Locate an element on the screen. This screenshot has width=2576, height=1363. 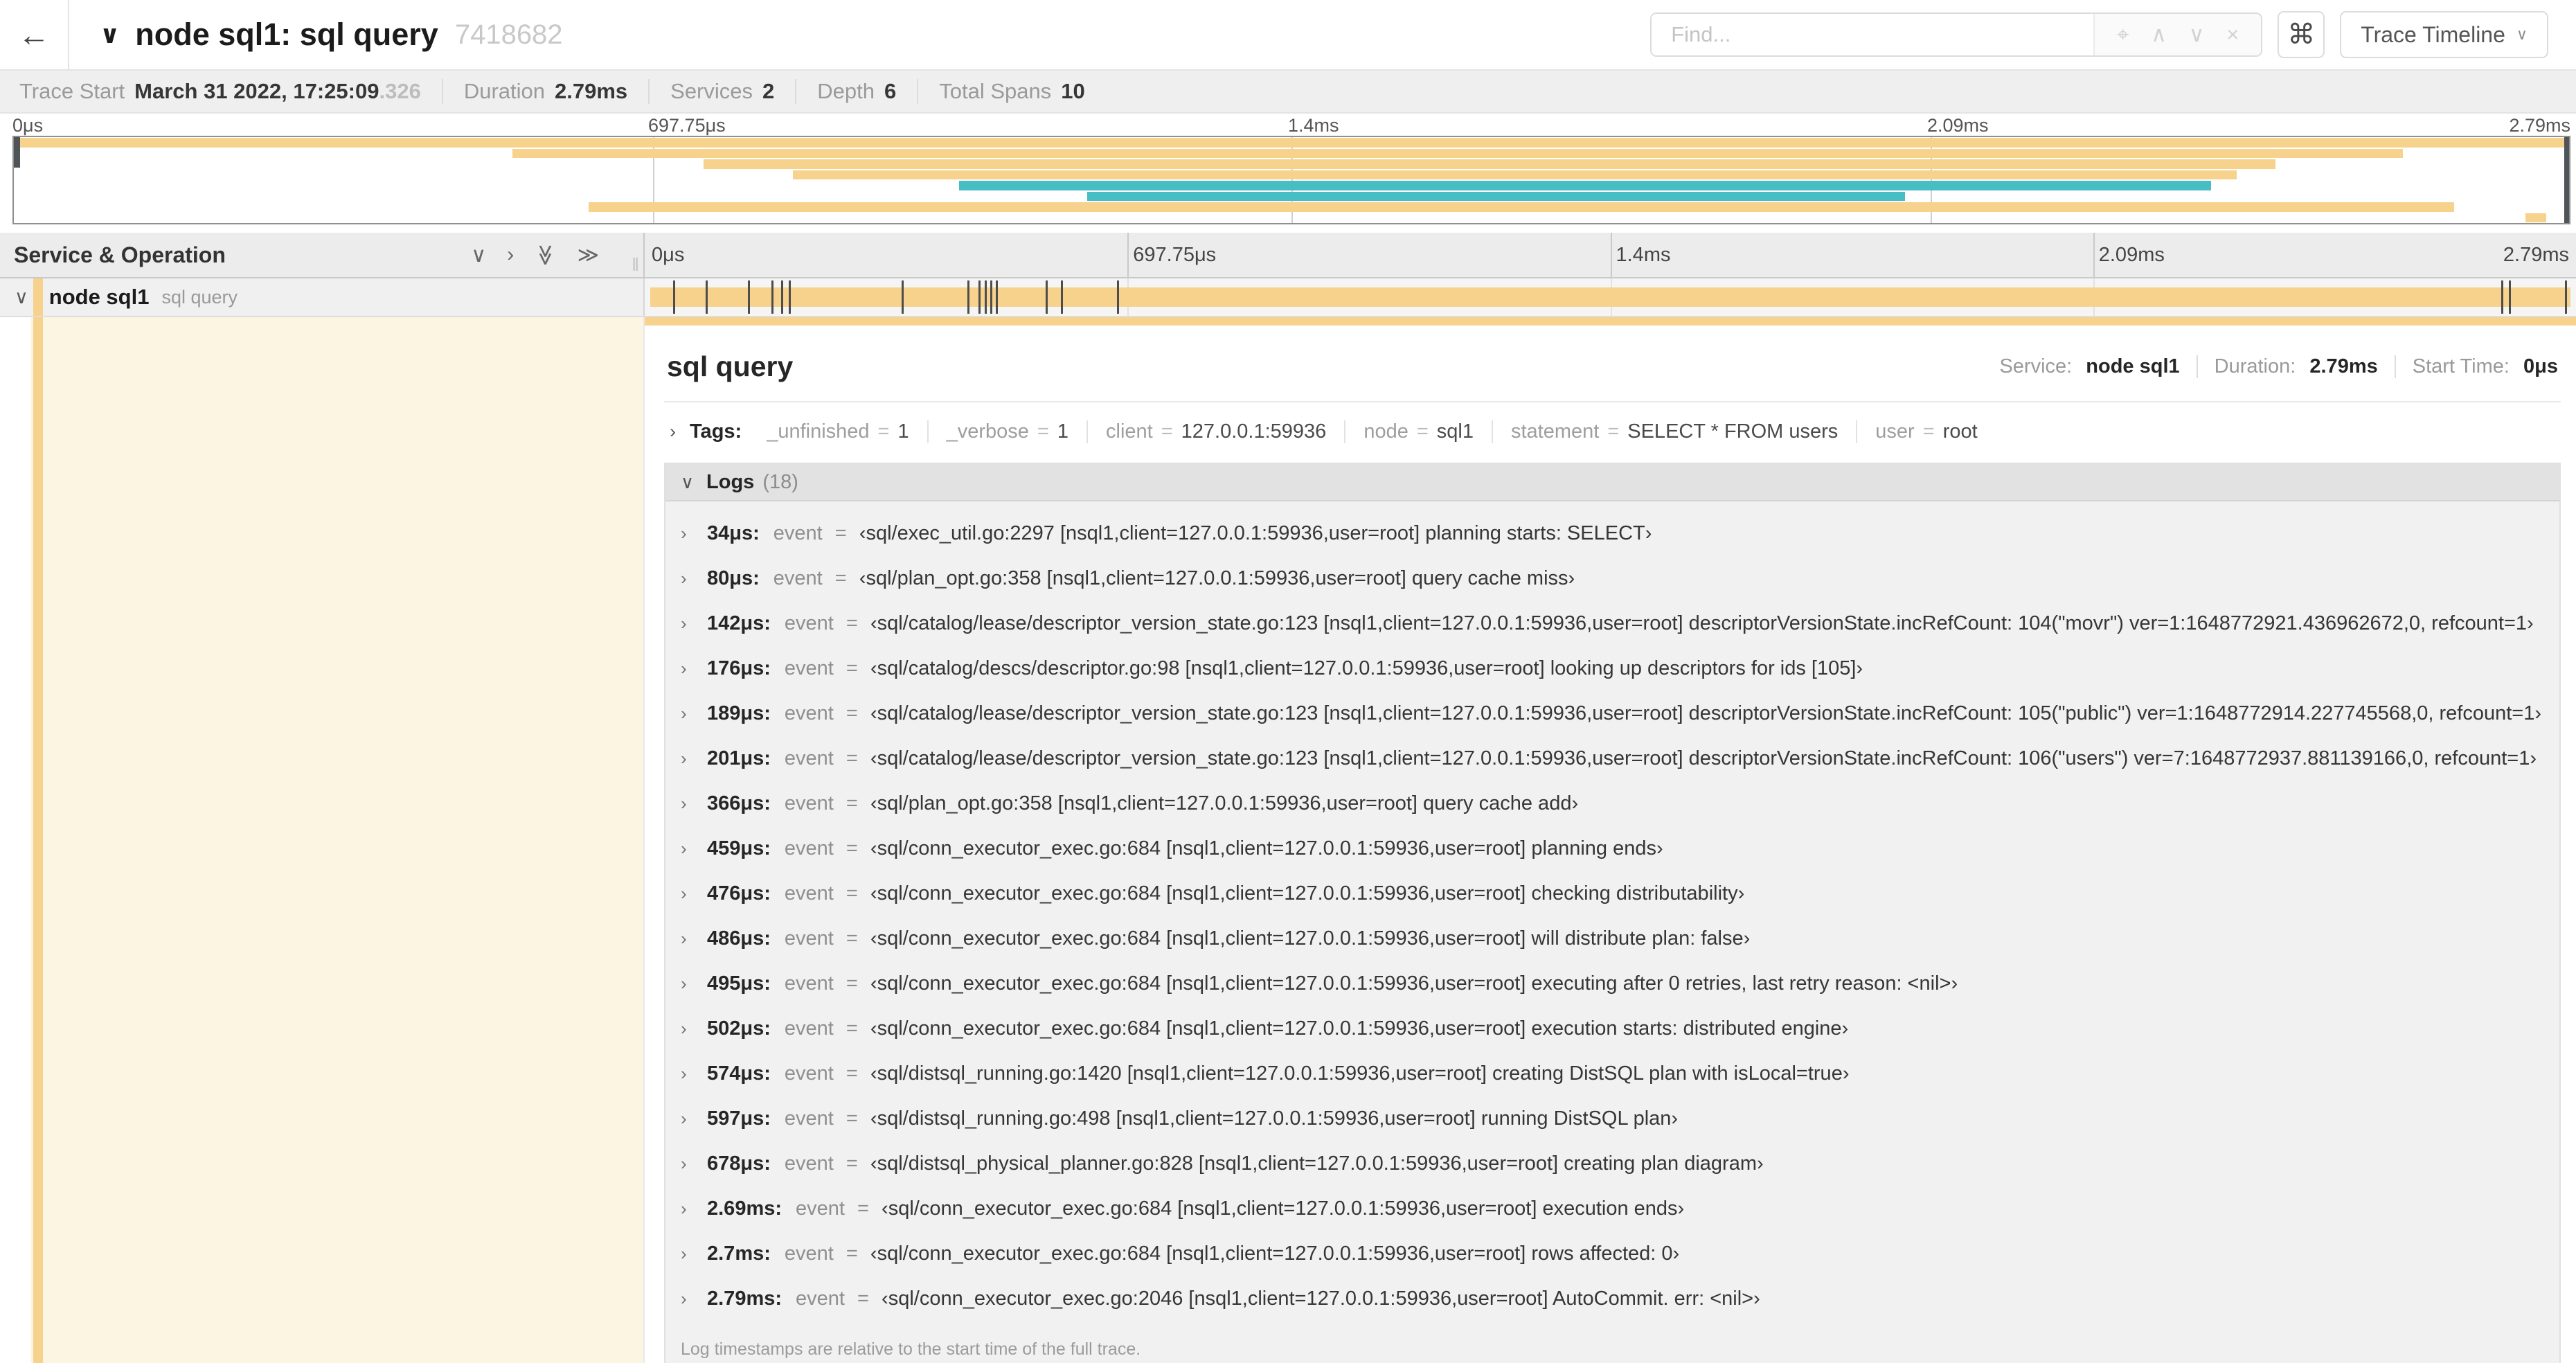
prev-match-icon: ∧ is located at coordinates (2159, 34).